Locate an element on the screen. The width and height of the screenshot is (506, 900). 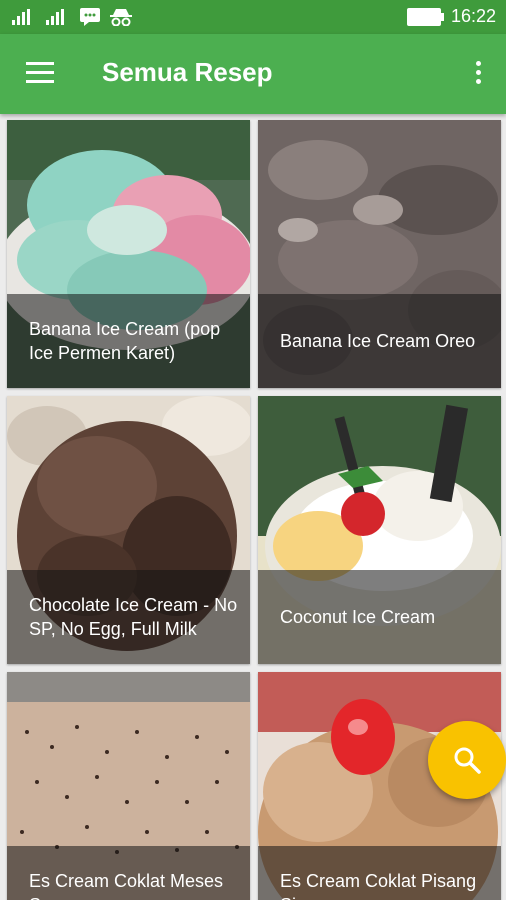
app-bar: Semua Resep is located at coordinates (253, 74).